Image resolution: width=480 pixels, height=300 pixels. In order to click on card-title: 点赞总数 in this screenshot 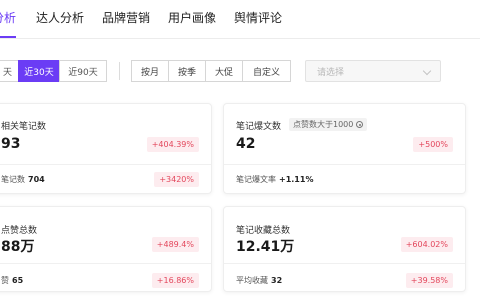, I will do `click(19, 231)`.